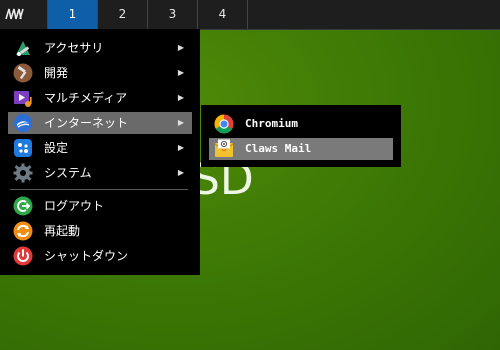 This screenshot has width=500, height=350. Describe the element at coordinates (23, 173) in the screenshot. I see `system-icon` at that location.